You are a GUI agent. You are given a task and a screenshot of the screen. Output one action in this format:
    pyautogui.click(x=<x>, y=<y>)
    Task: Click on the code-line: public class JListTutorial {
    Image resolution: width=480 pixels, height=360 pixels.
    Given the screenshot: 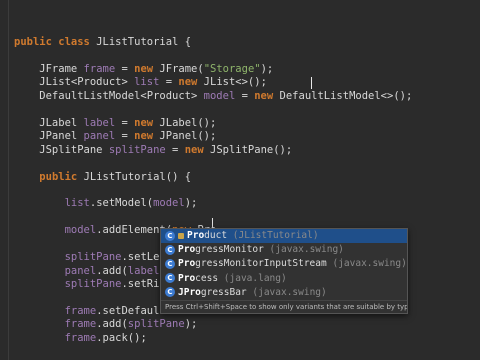 What is the action you would take?
    pyautogui.click(x=102, y=42)
    